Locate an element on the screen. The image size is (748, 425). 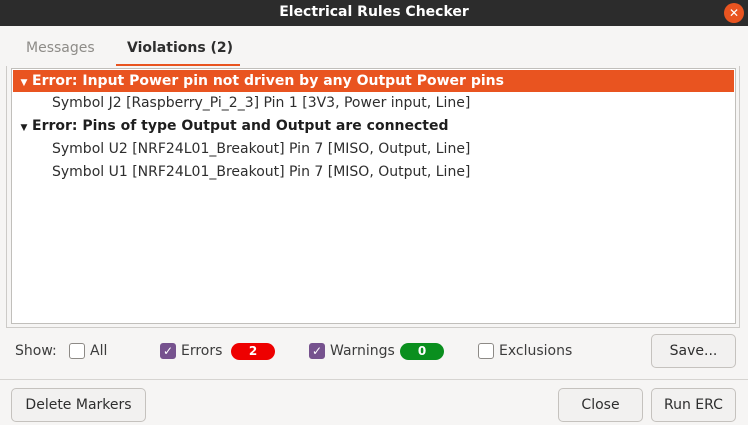
warnings-checkbox: ✓ is located at coordinates (317, 351).